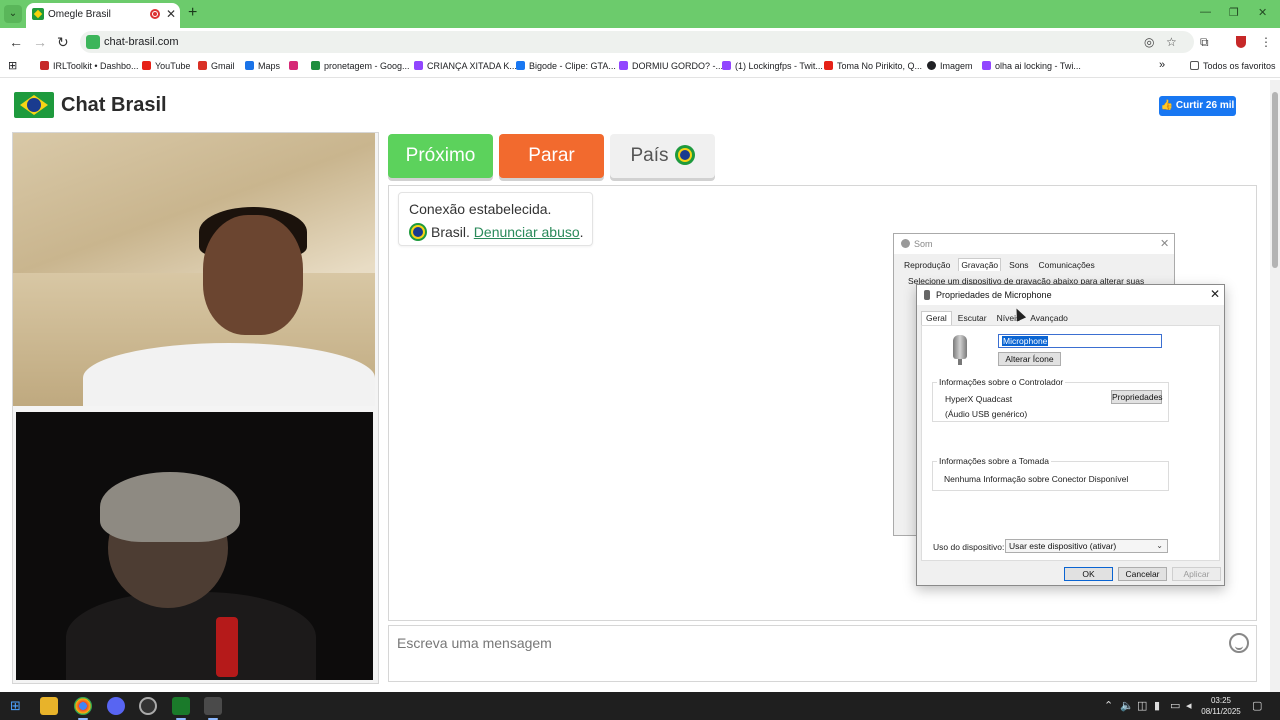  Describe the element at coordinates (194, 269) in the screenshot. I see `stranger-video` at that location.